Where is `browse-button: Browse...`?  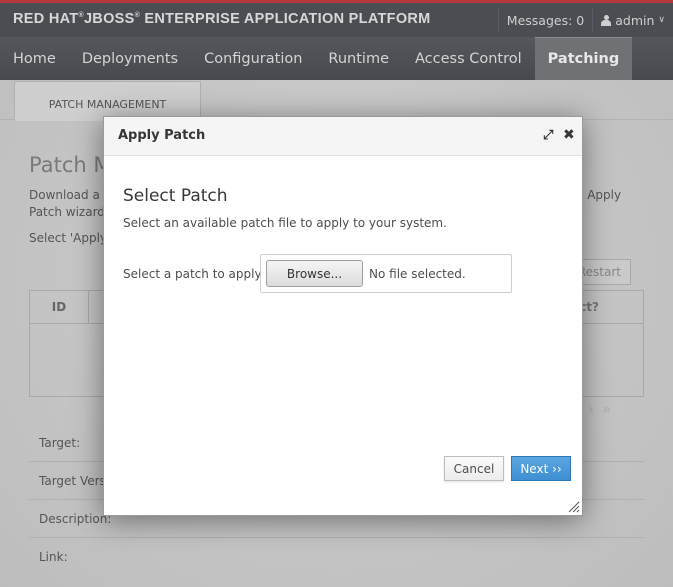 browse-button: Browse... is located at coordinates (314, 273).